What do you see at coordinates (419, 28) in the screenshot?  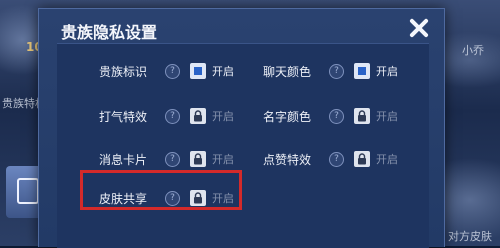 I see `close-icon` at bounding box center [419, 28].